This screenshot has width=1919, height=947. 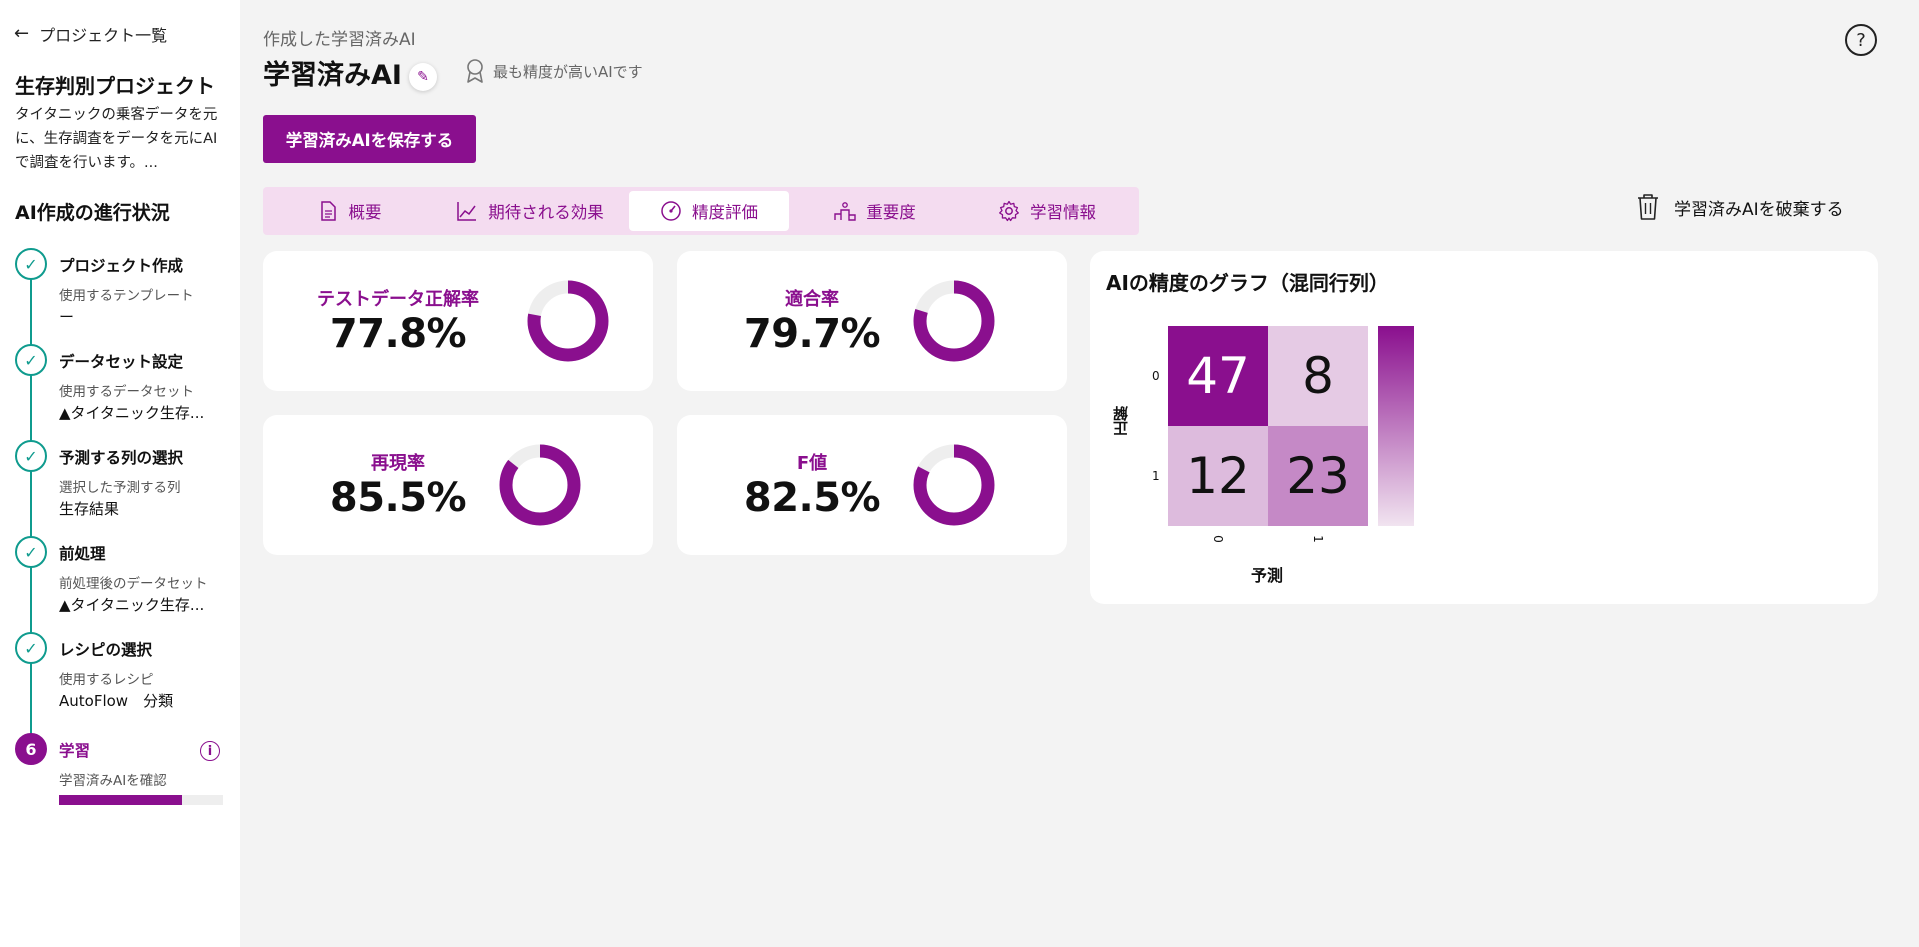 I want to click on tab-label: 概要, so click(x=365, y=212).